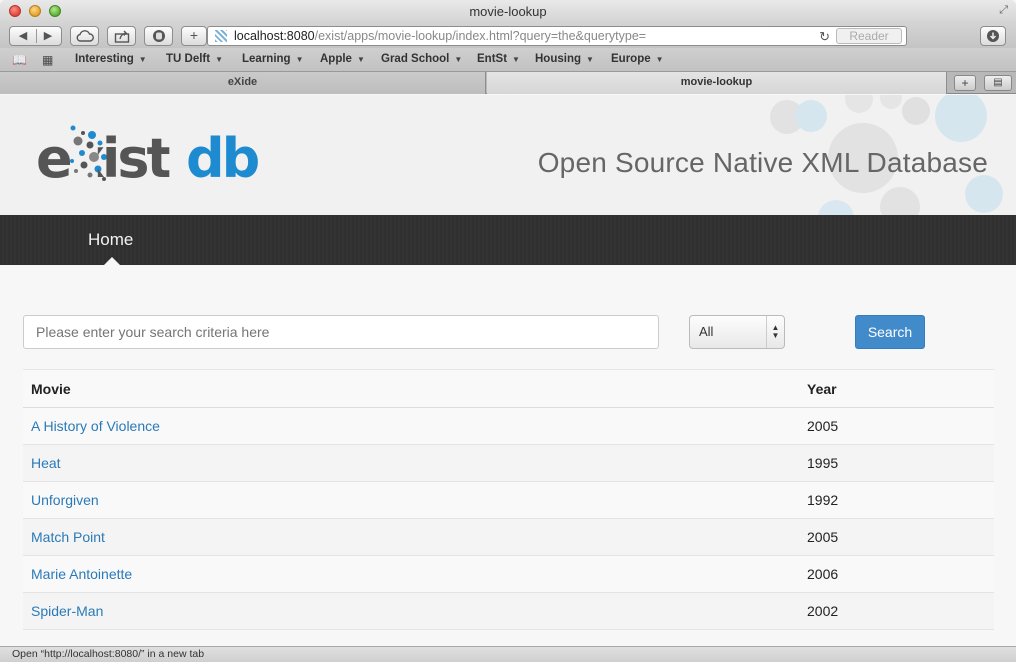  I want to click on window-title: movie-lookup, so click(508, 11).